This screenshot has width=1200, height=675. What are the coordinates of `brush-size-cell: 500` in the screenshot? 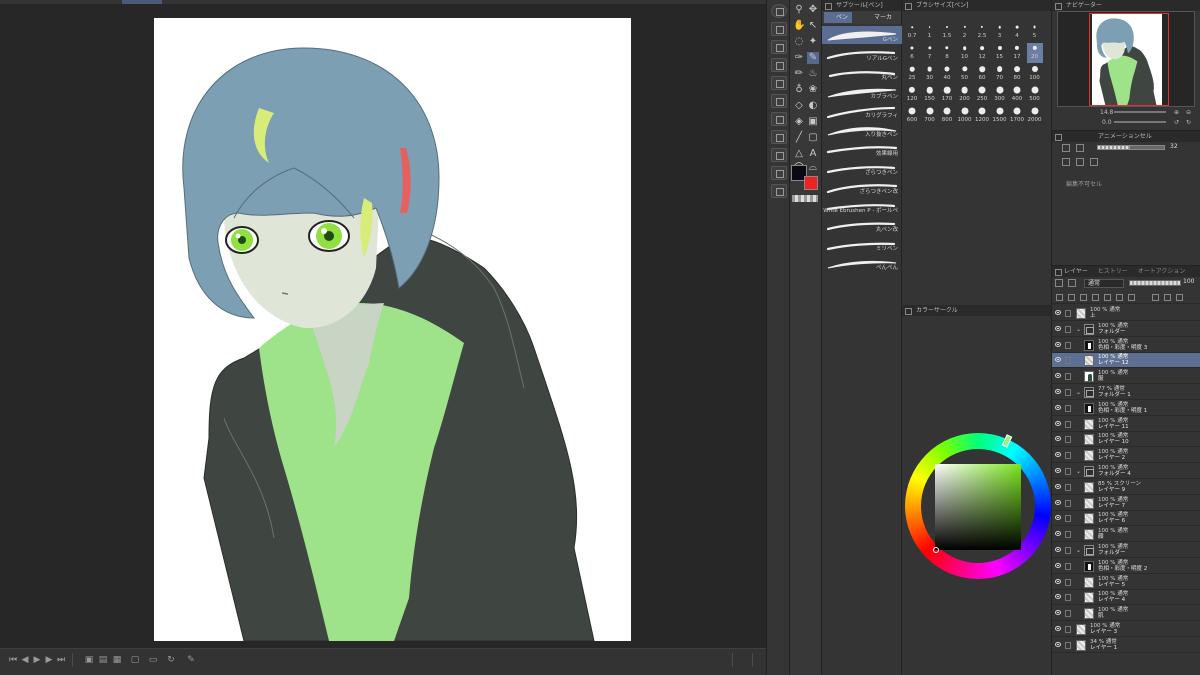 It's located at (1035, 95).